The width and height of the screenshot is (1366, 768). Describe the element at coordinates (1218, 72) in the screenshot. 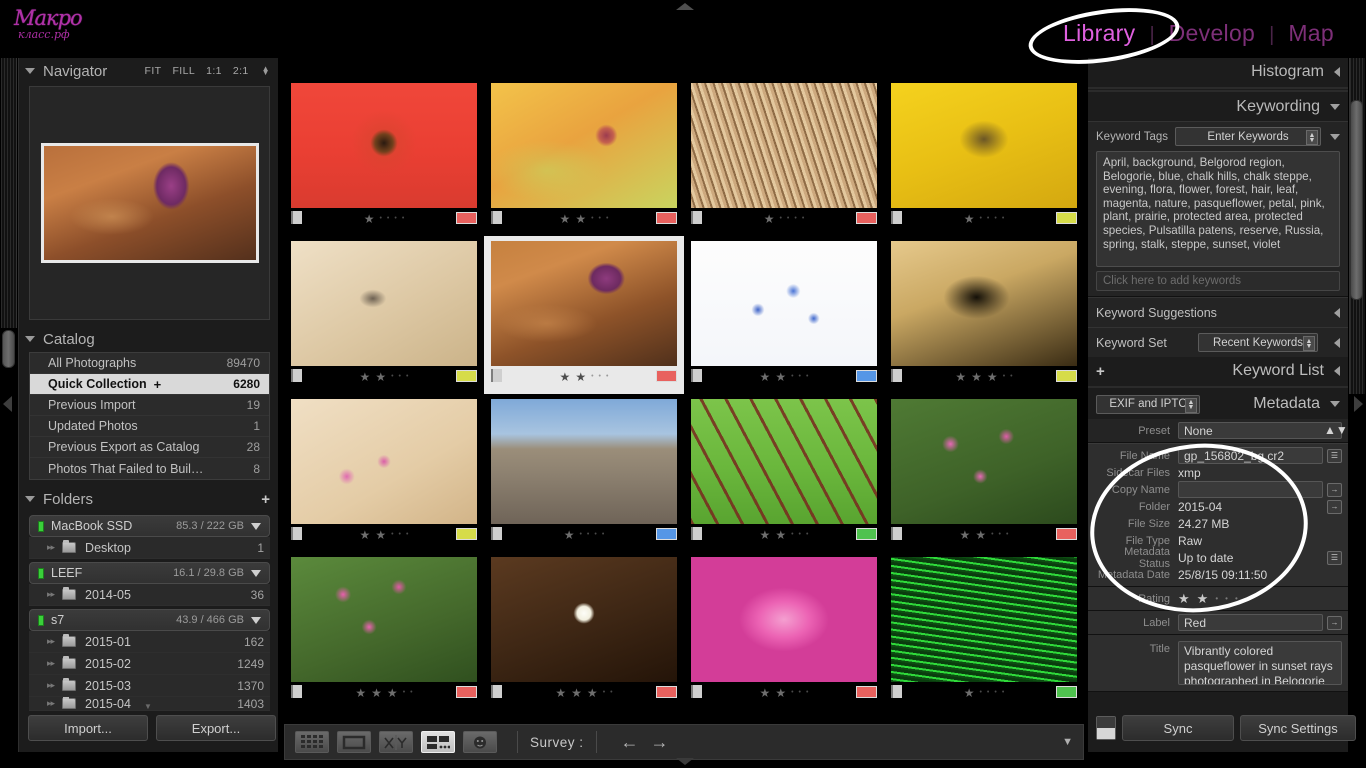

I see `histogram-header: Histogram` at that location.